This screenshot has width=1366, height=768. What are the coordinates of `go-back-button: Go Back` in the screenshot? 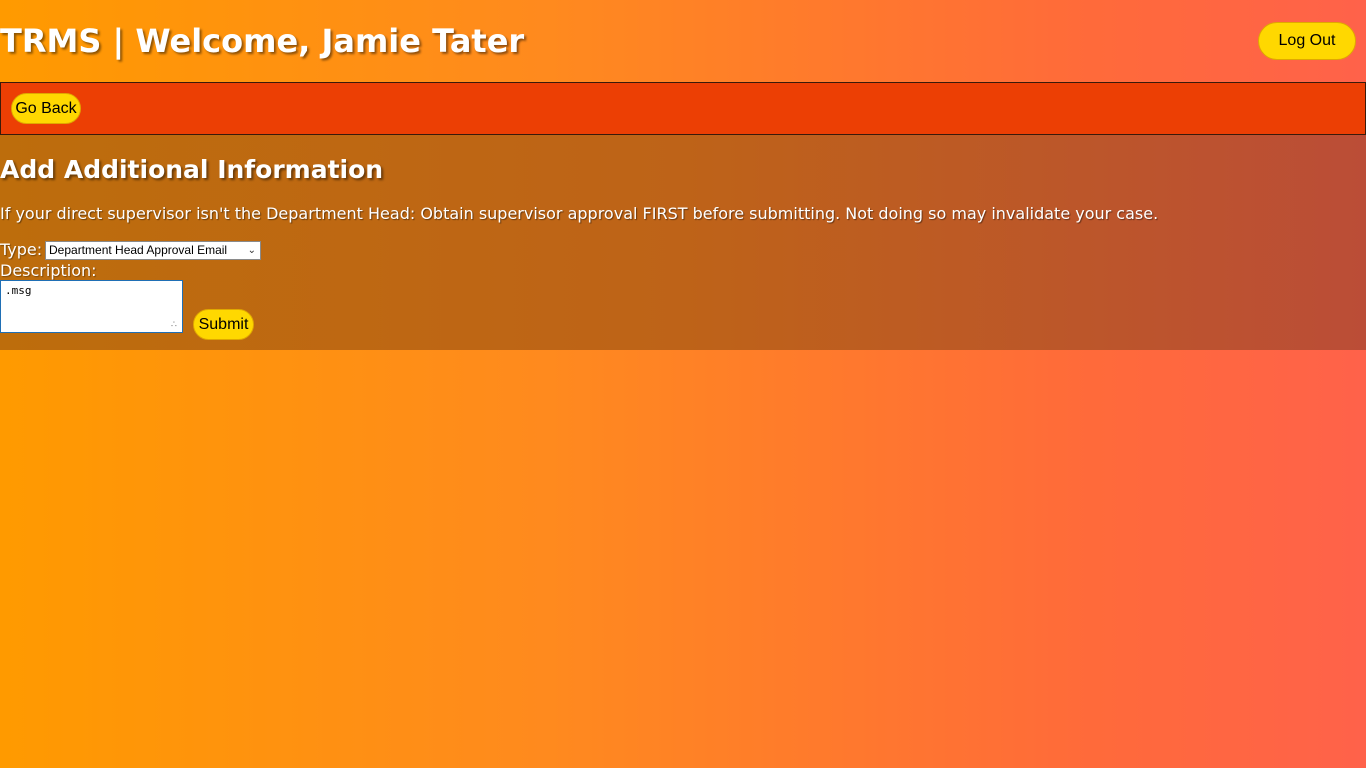 It's located at (46, 108).